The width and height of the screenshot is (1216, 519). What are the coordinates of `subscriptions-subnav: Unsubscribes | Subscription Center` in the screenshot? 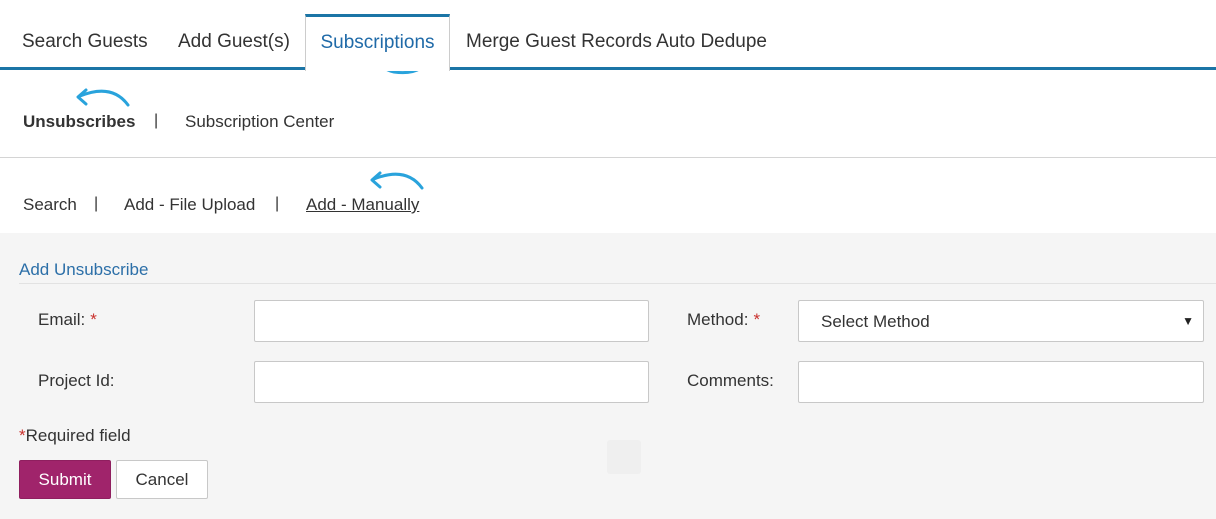 It's located at (608, 122).